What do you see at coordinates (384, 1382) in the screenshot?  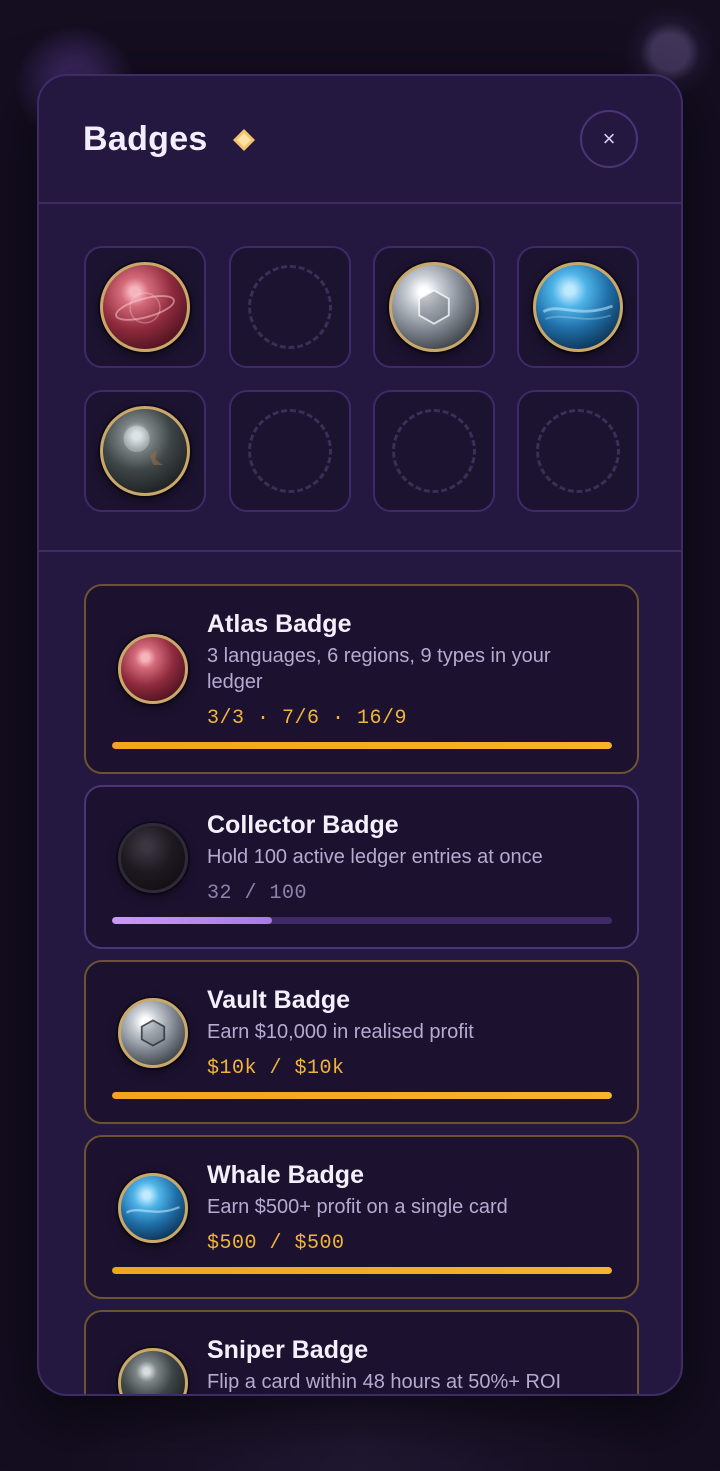 I see `badge-description: Flip a card within 48 hours at 50%+ ROI` at bounding box center [384, 1382].